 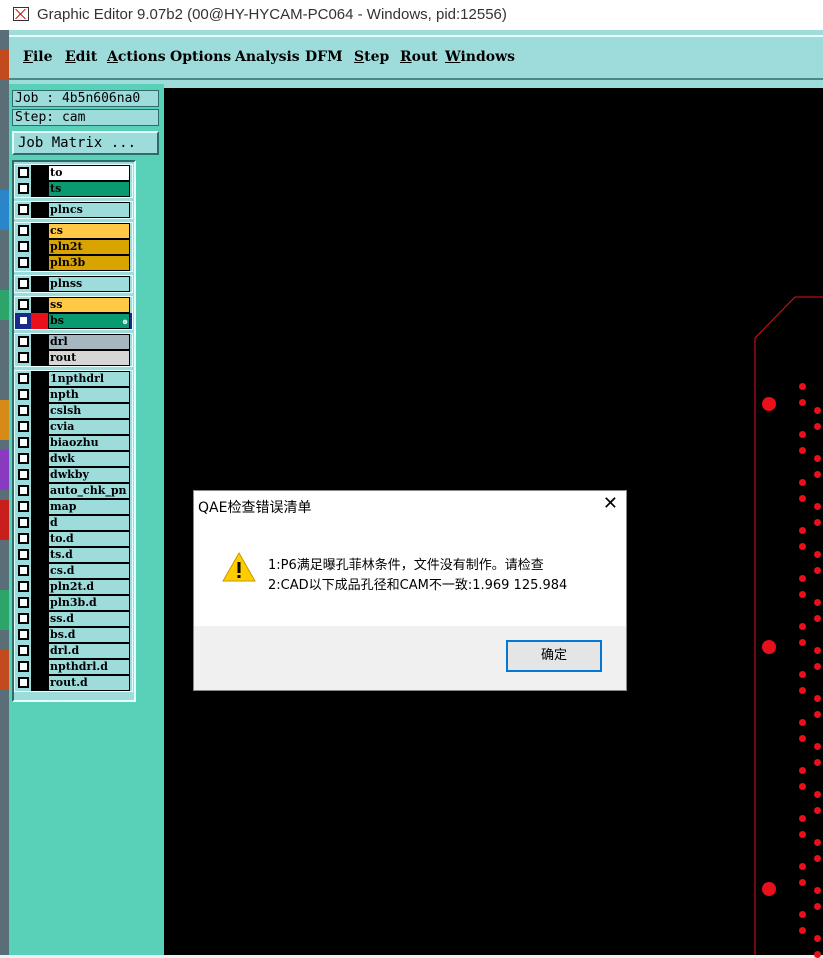 What do you see at coordinates (89, 263) in the screenshot?
I see `layer-name: pln3b` at bounding box center [89, 263].